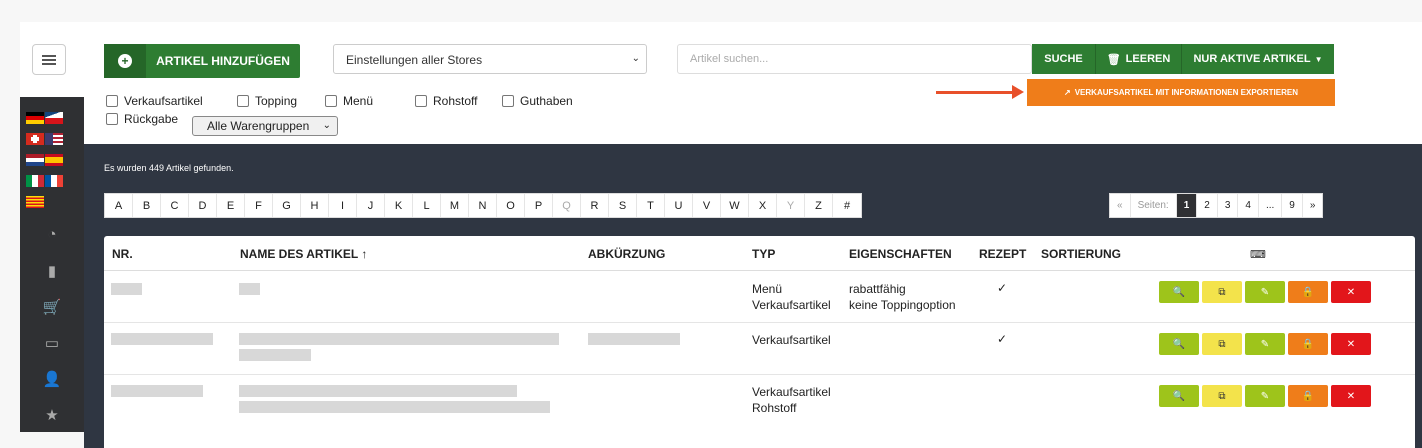 The image size is (1422, 448). What do you see at coordinates (154, 101) in the screenshot?
I see `filter-verkaufsartikel: Verkaufsartikel` at bounding box center [154, 101].